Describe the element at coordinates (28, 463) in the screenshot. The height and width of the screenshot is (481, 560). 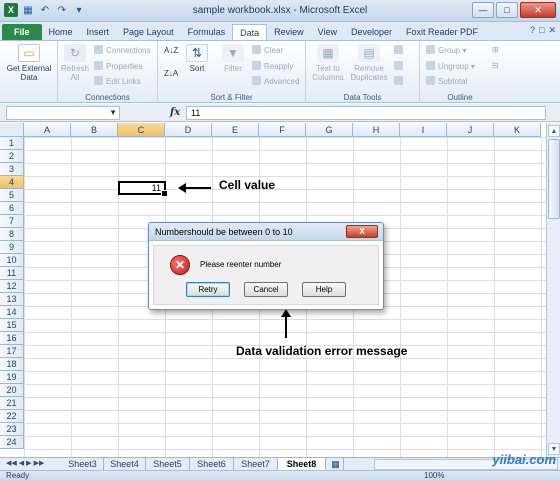
I see `next-sheet-icon: ▶` at that location.